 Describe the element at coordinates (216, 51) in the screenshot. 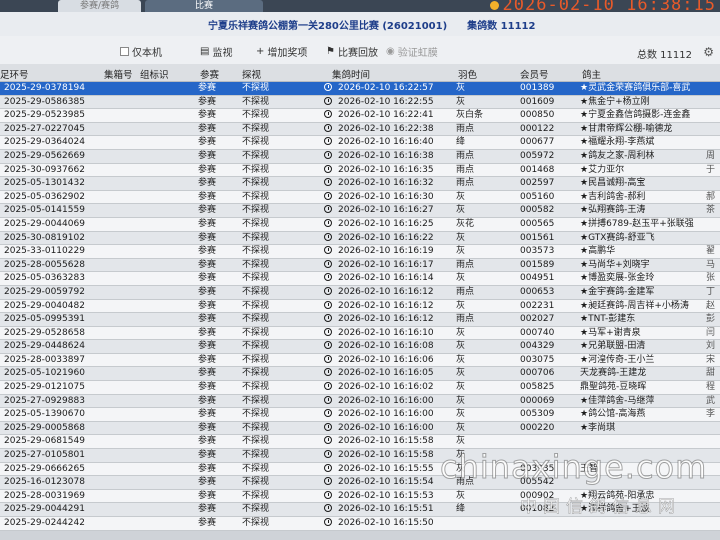

I see `monitor-button: ▤ 监视` at that location.